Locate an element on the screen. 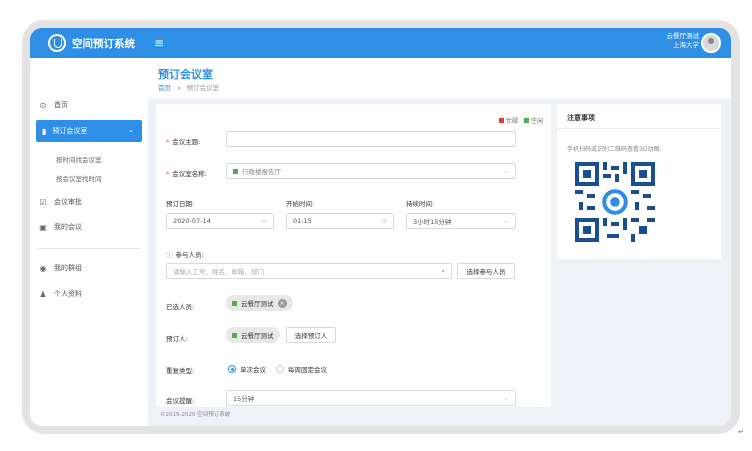  return-icon: ↵ is located at coordinates (741, 432).